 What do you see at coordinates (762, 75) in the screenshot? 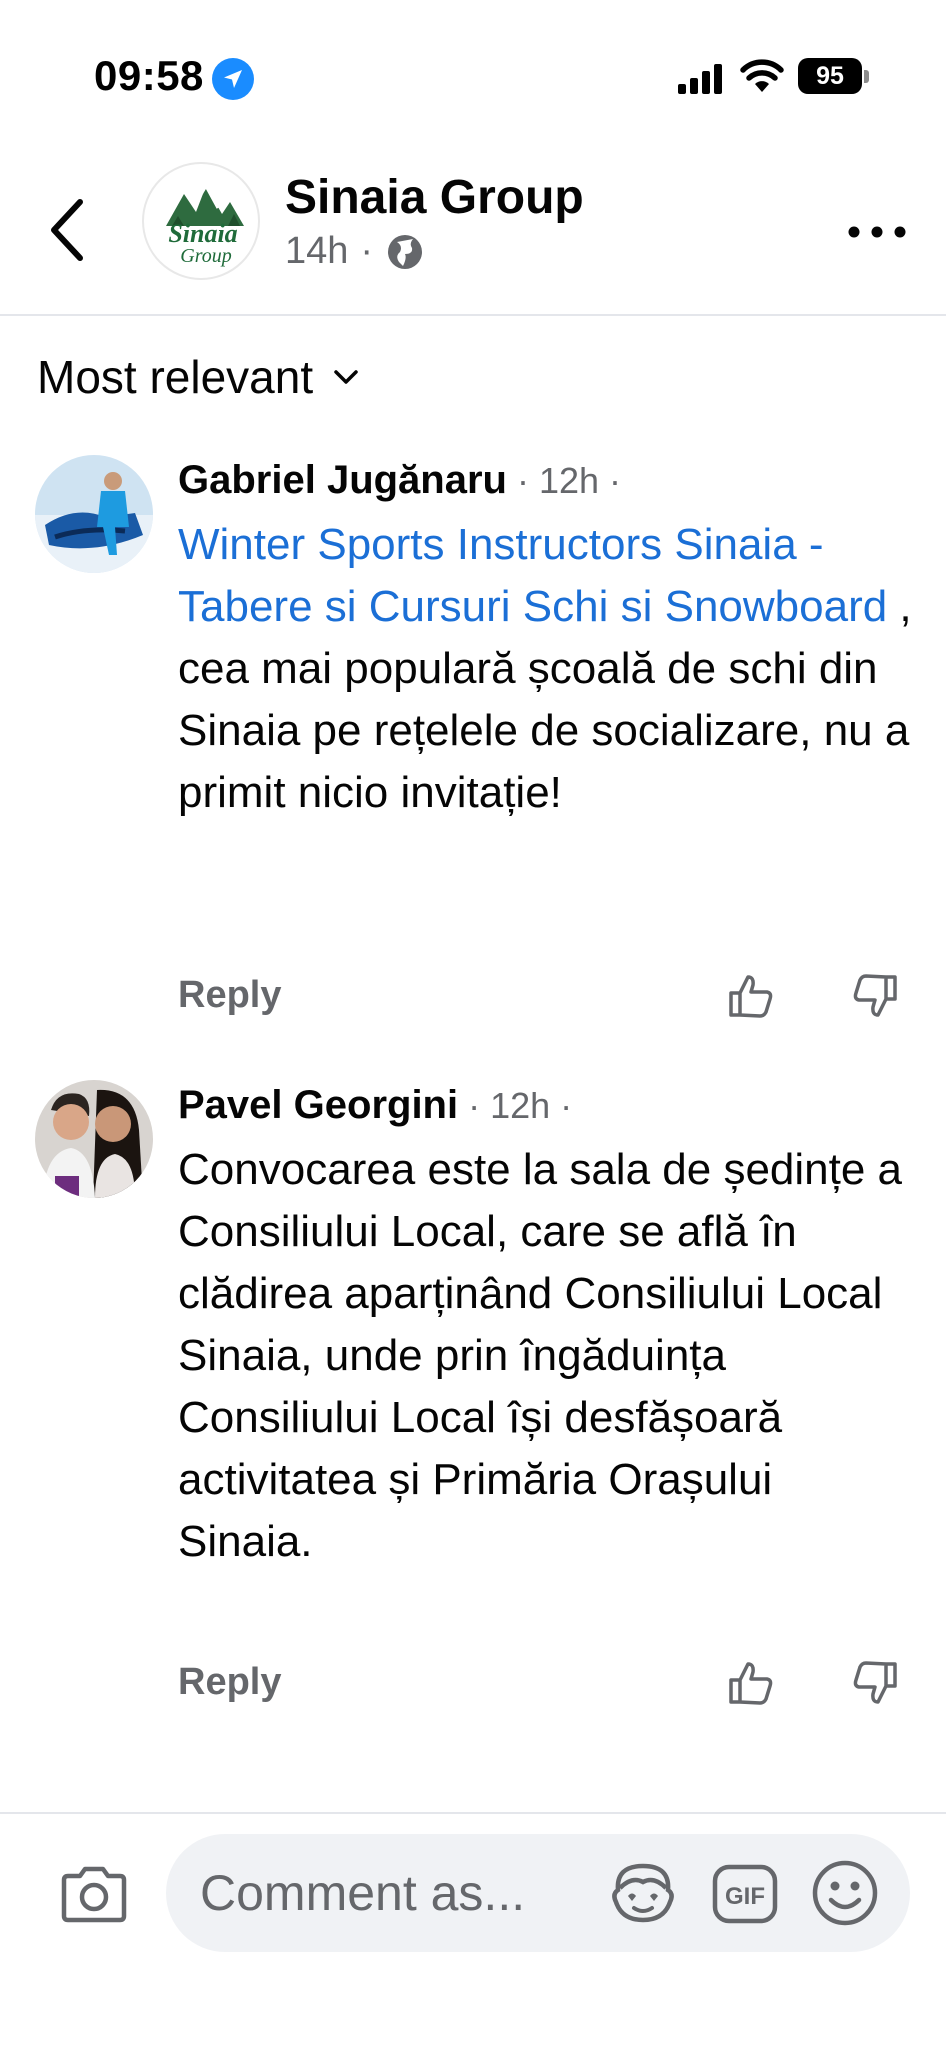
I see `wifi-icon` at bounding box center [762, 75].